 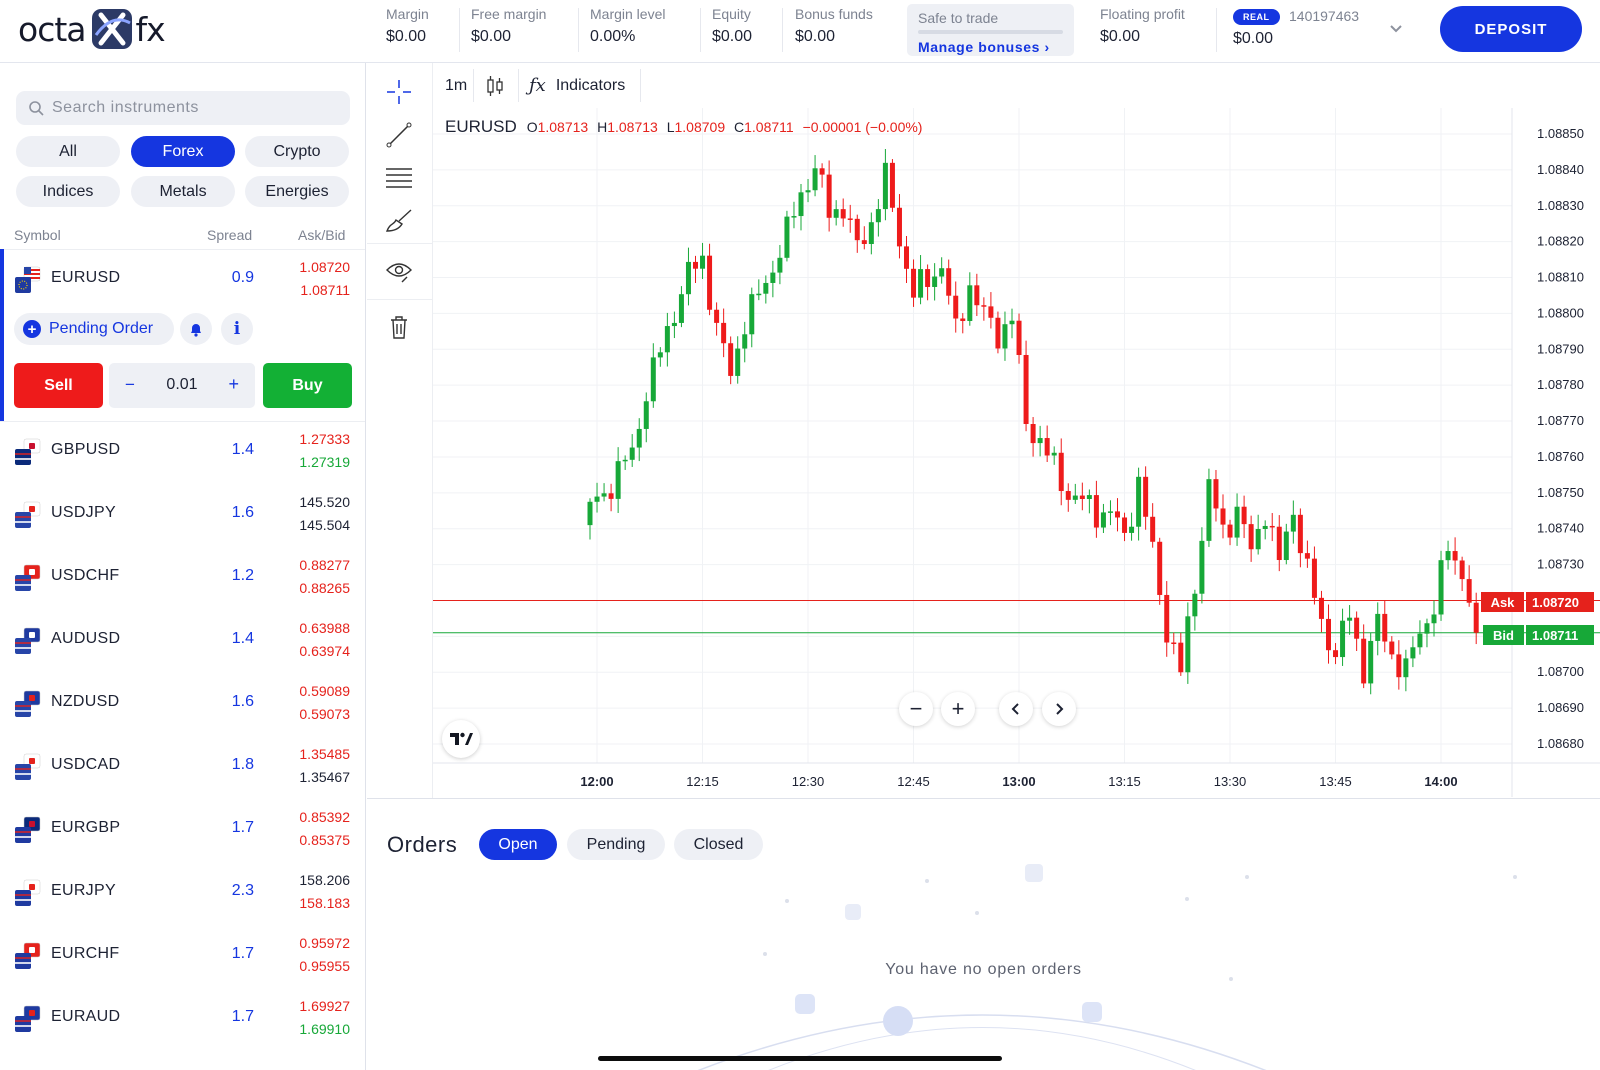 I want to click on legend-high-label: H, so click(x=602, y=127).